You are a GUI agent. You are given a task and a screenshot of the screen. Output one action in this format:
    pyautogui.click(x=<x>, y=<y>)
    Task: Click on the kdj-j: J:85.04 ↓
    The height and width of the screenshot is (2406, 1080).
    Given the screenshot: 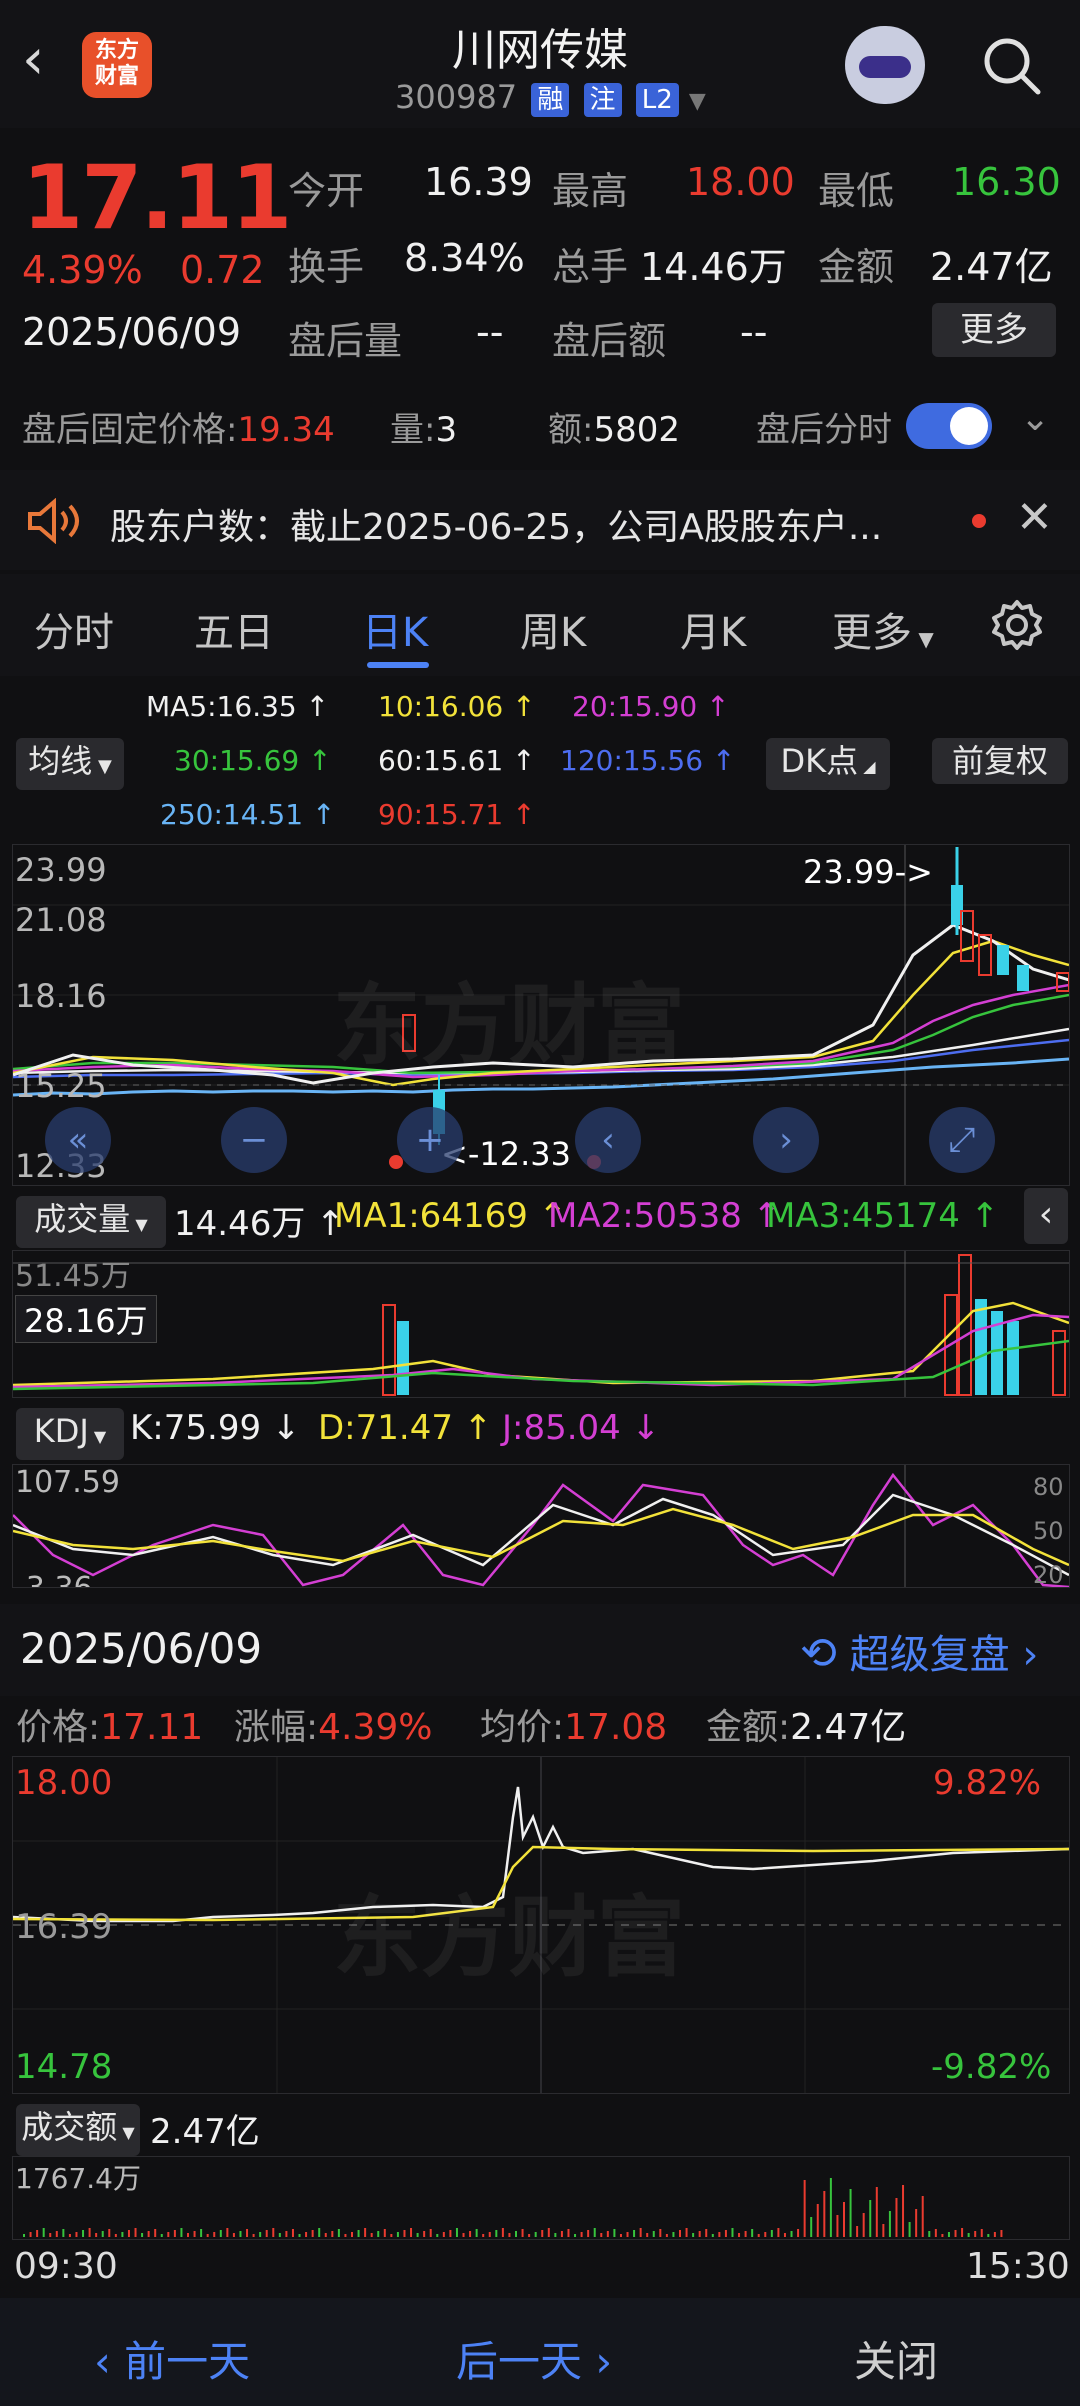 What is the action you would take?
    pyautogui.click(x=581, y=1428)
    